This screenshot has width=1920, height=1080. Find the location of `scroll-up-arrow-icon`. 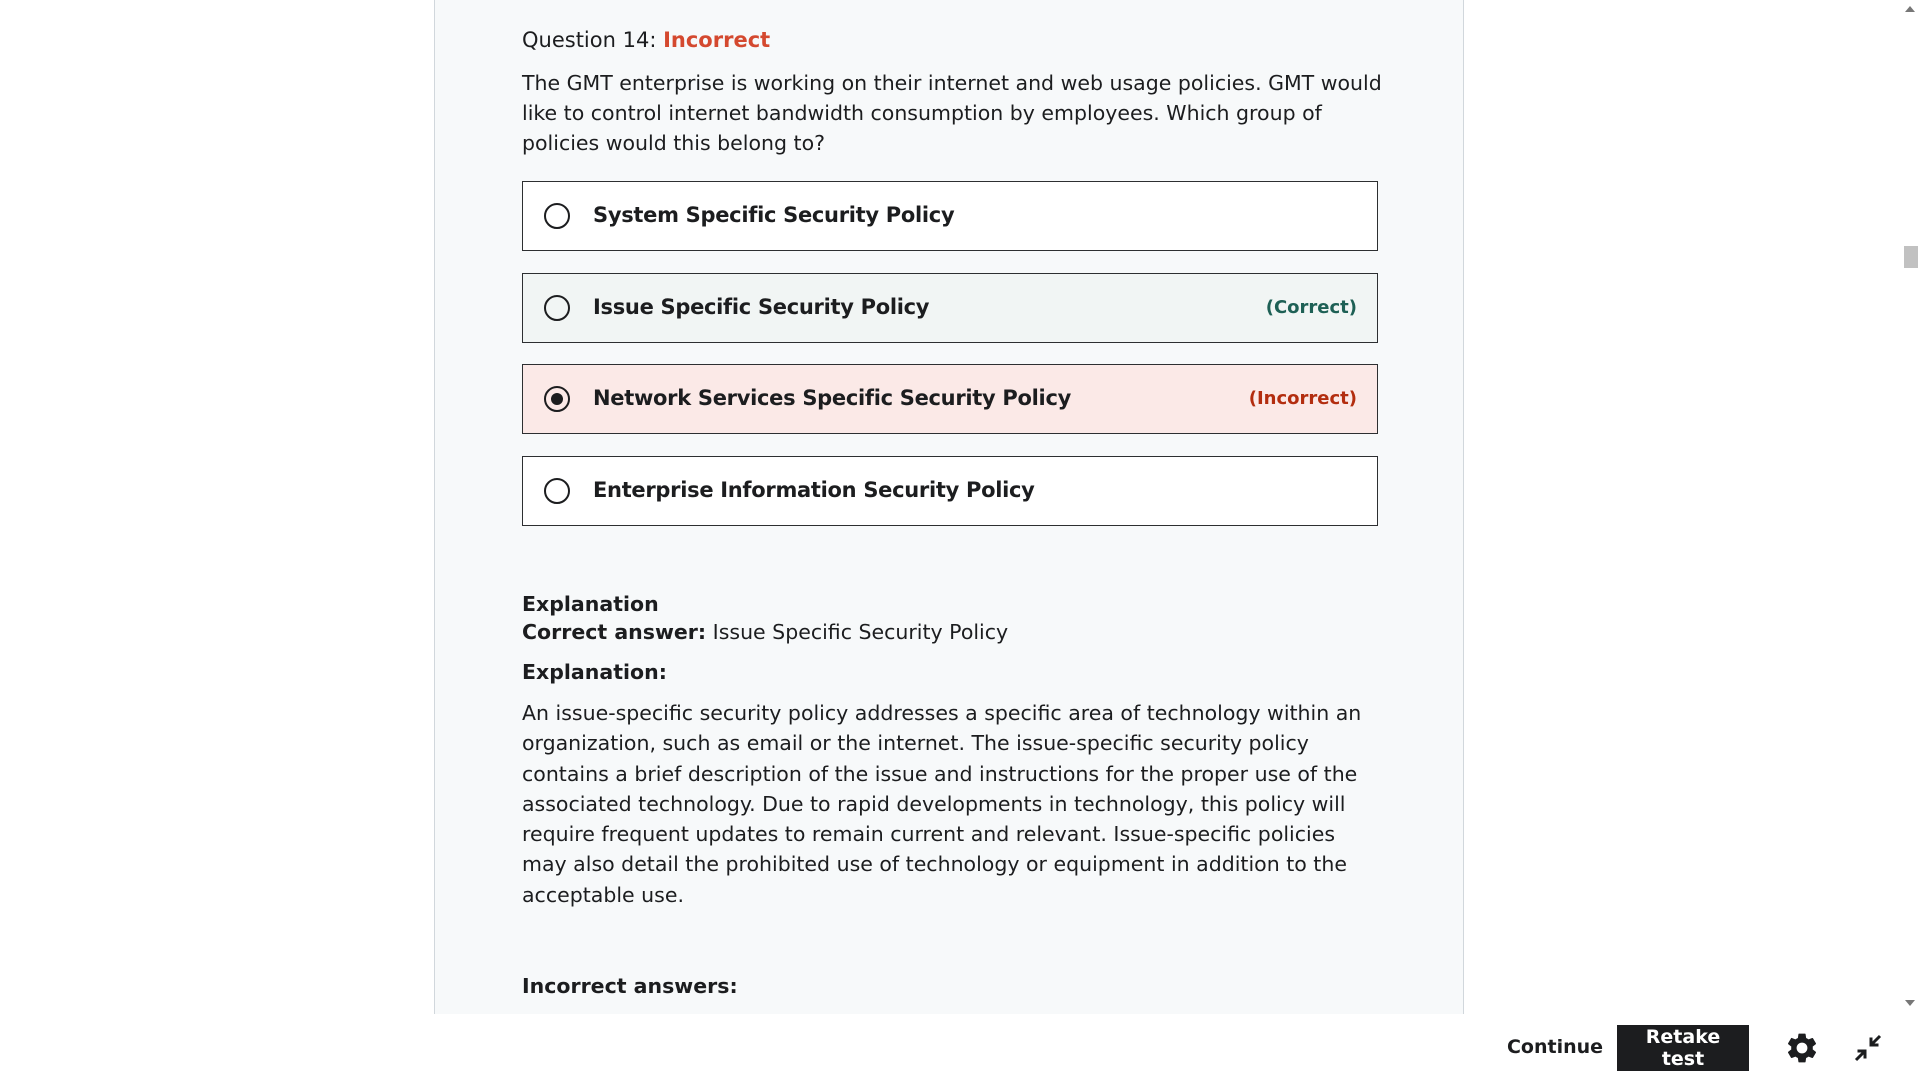

scroll-up-arrow-icon is located at coordinates (1910, 9).